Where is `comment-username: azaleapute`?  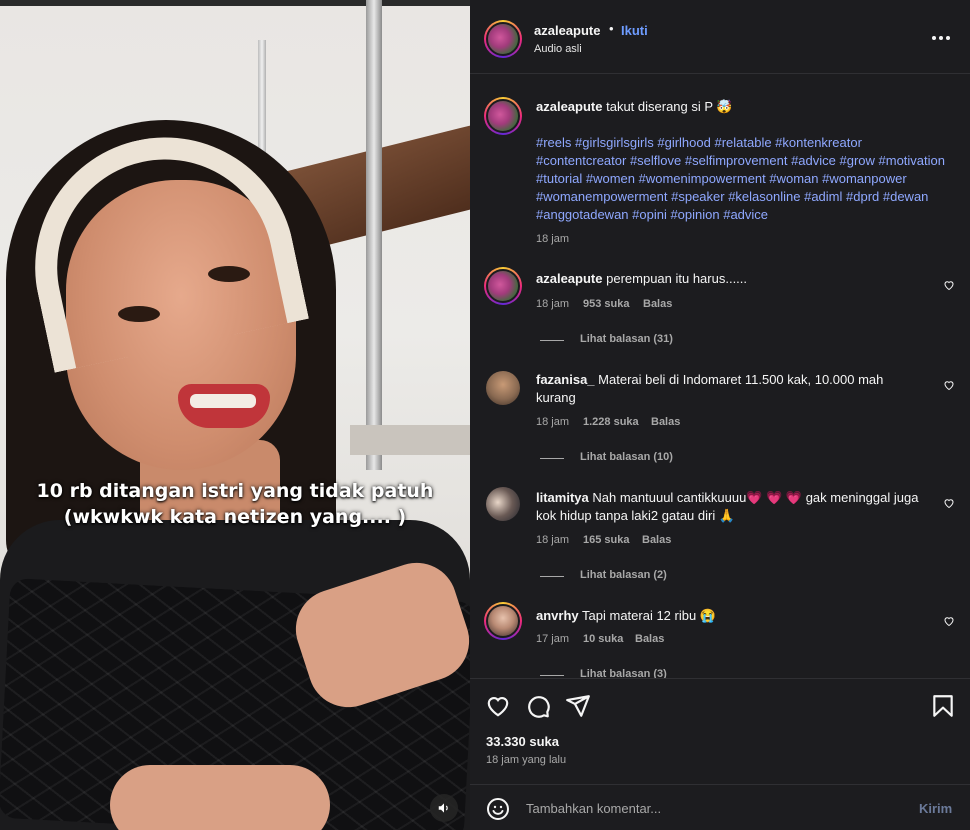
comment-username: azaleapute is located at coordinates (569, 278).